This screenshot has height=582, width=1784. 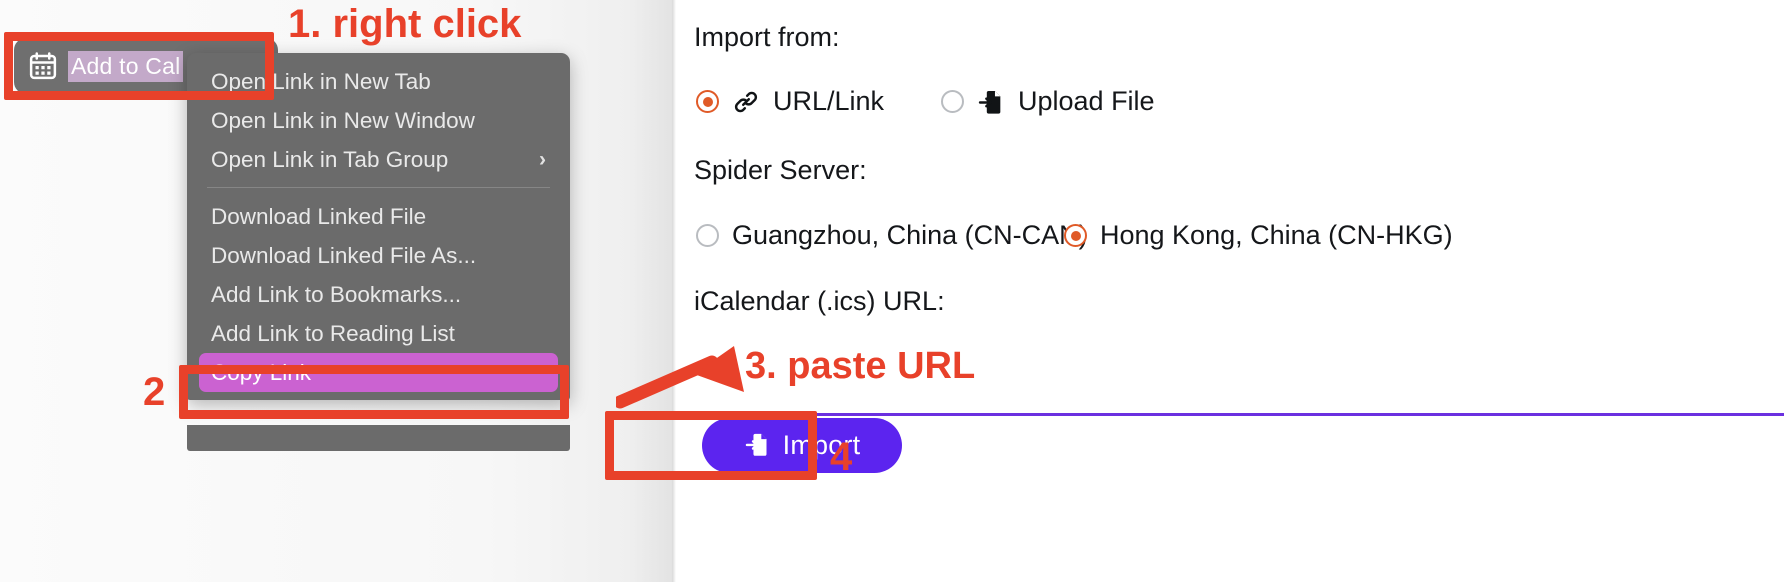 What do you see at coordinates (910, 235) in the screenshot?
I see `radio-label-guangzhou: Guangzhou, China (CN-CAN)` at bounding box center [910, 235].